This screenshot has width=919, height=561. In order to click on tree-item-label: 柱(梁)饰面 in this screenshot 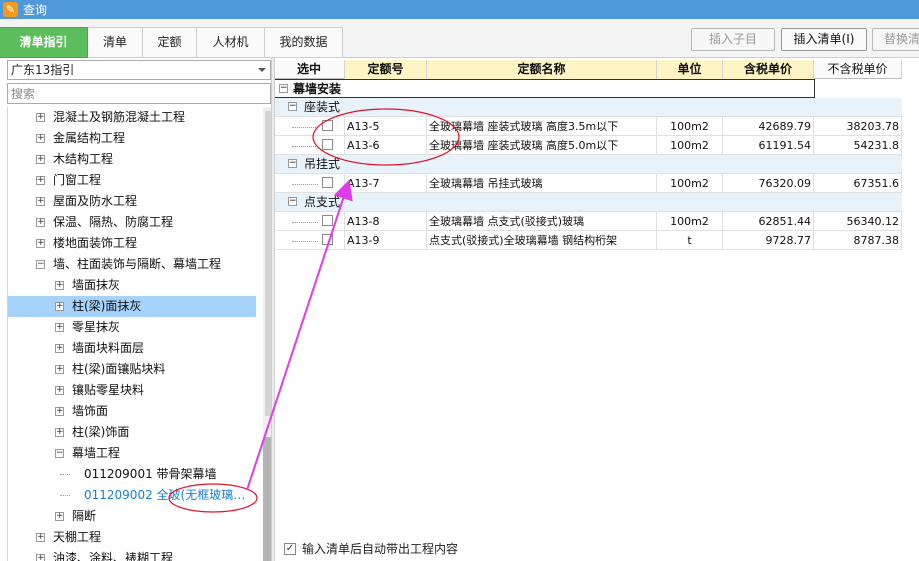, I will do `click(101, 432)`.